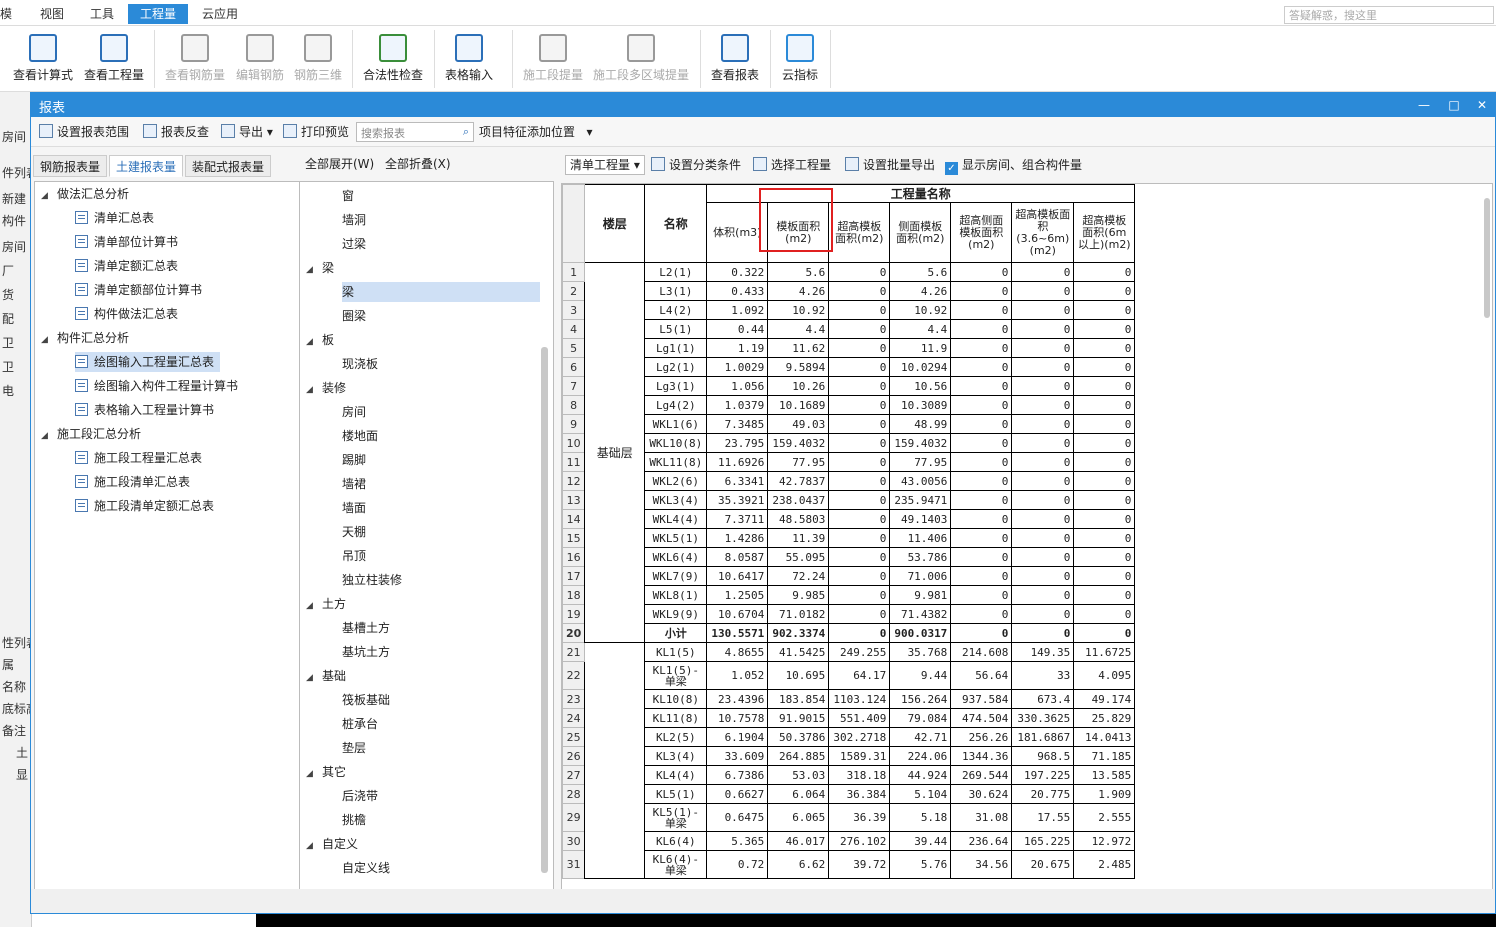  Describe the element at coordinates (117, 218) in the screenshot. I see `tree-item: 清单汇总表` at that location.